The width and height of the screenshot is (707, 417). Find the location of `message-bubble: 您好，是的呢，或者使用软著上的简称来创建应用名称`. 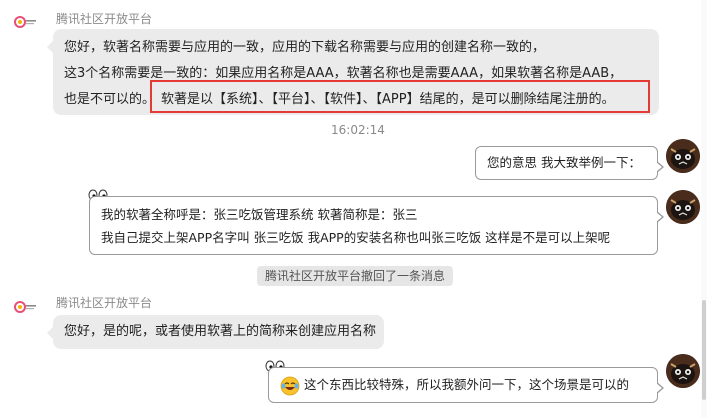

message-bubble: 您好，是的呢，或者使用软著上的简称来创建应用名称 is located at coordinates (215, 332).